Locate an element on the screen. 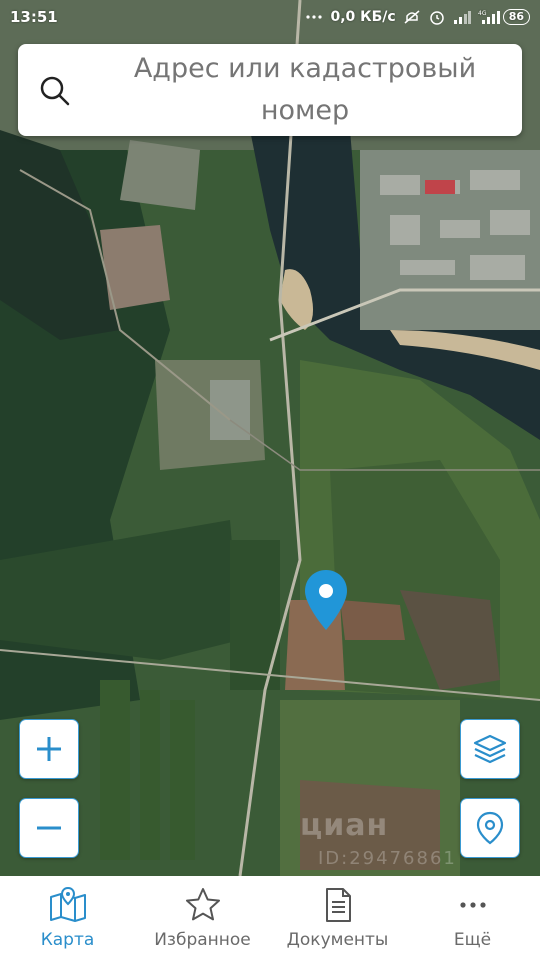 This screenshot has width=540, height=960. star-icon is located at coordinates (203, 905).